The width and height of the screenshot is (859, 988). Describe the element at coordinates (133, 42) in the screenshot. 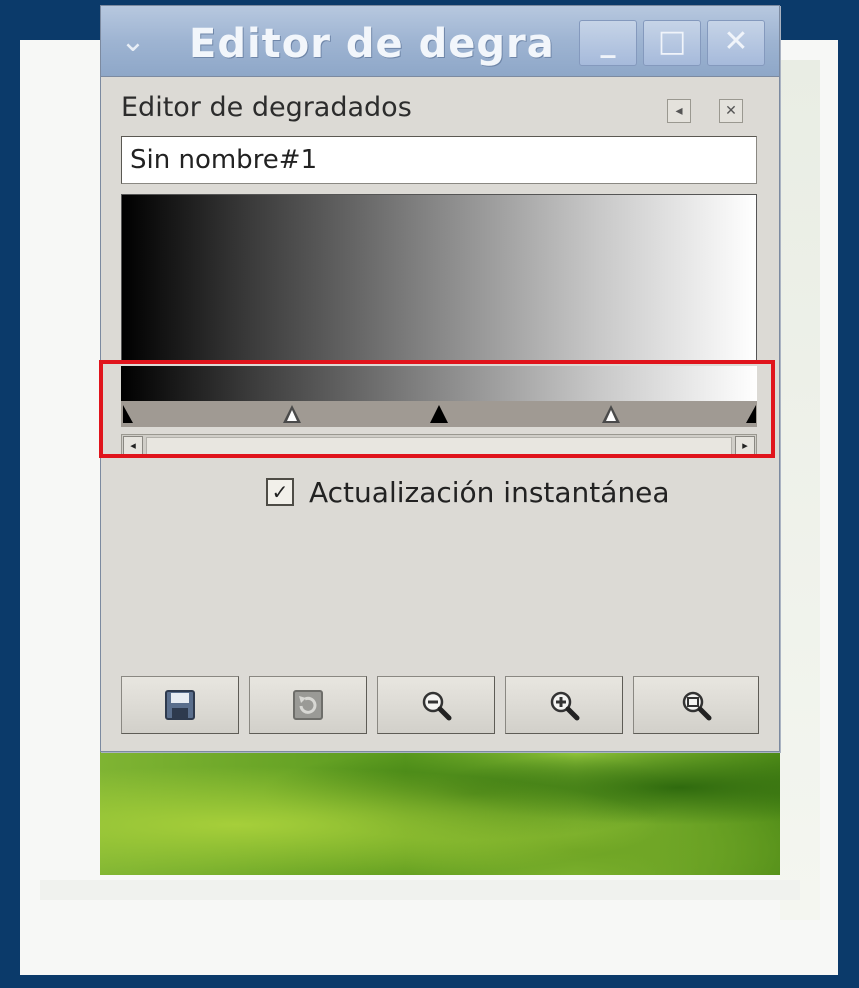

I see `window-menu-icon: ⌄` at that location.